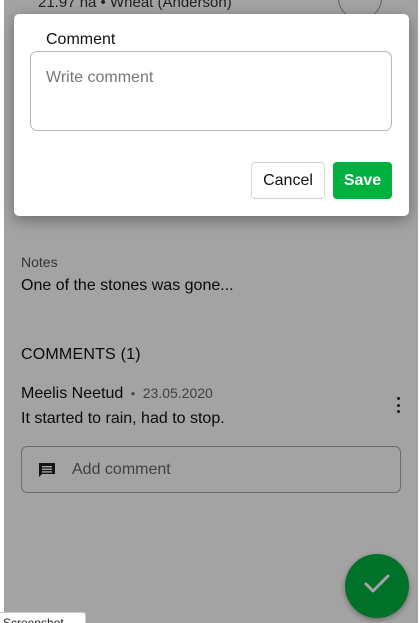 This screenshot has height=623, width=420. I want to click on screenshot-tooltip: Screenshot, so click(43, 617).